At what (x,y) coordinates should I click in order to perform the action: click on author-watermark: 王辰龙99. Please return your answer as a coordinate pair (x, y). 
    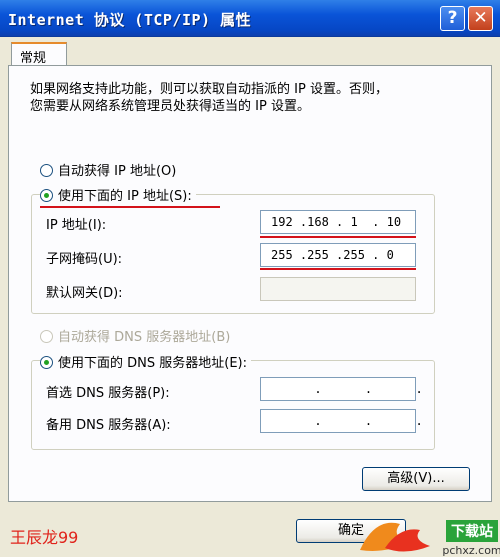
    Looking at the image, I should click on (44, 537).